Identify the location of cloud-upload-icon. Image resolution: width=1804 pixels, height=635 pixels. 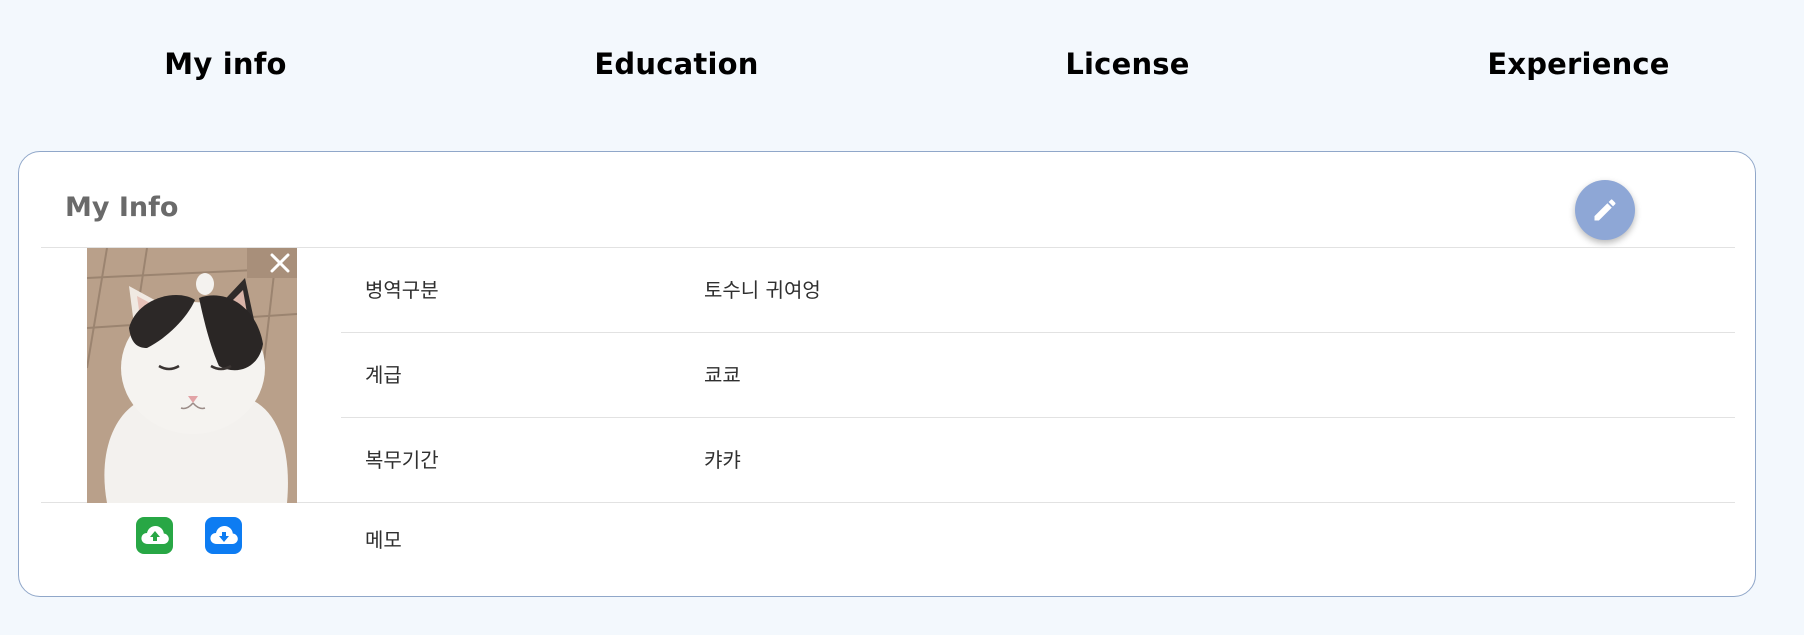
(154, 534).